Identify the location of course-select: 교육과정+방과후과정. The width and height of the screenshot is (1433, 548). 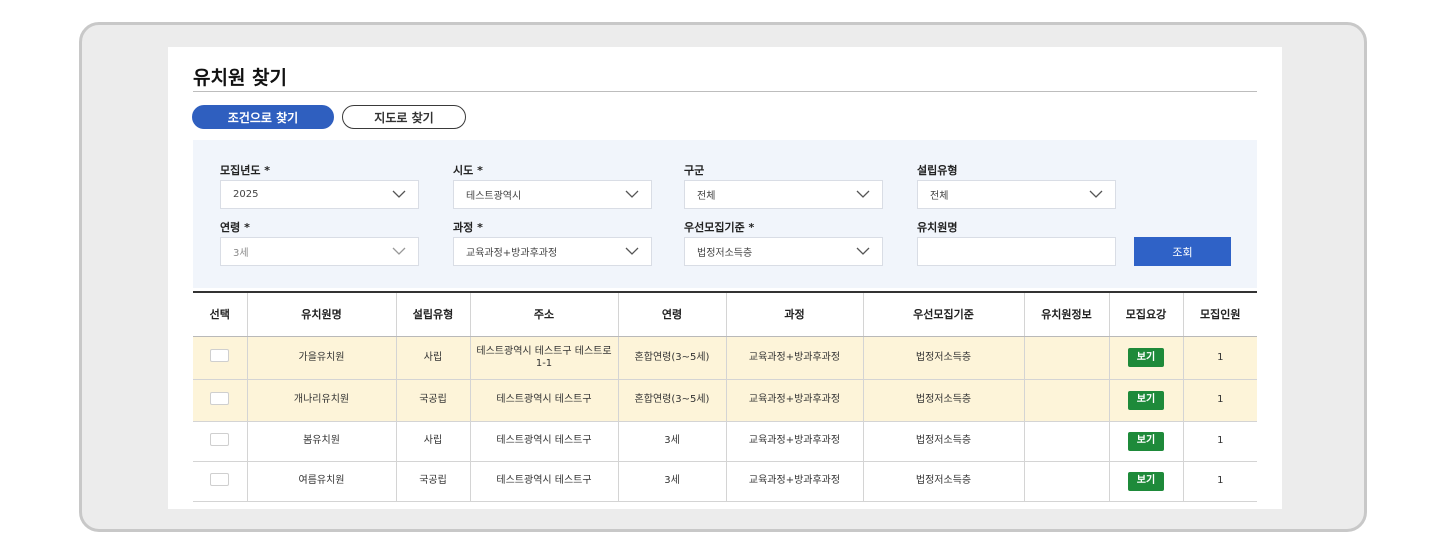
(552, 251).